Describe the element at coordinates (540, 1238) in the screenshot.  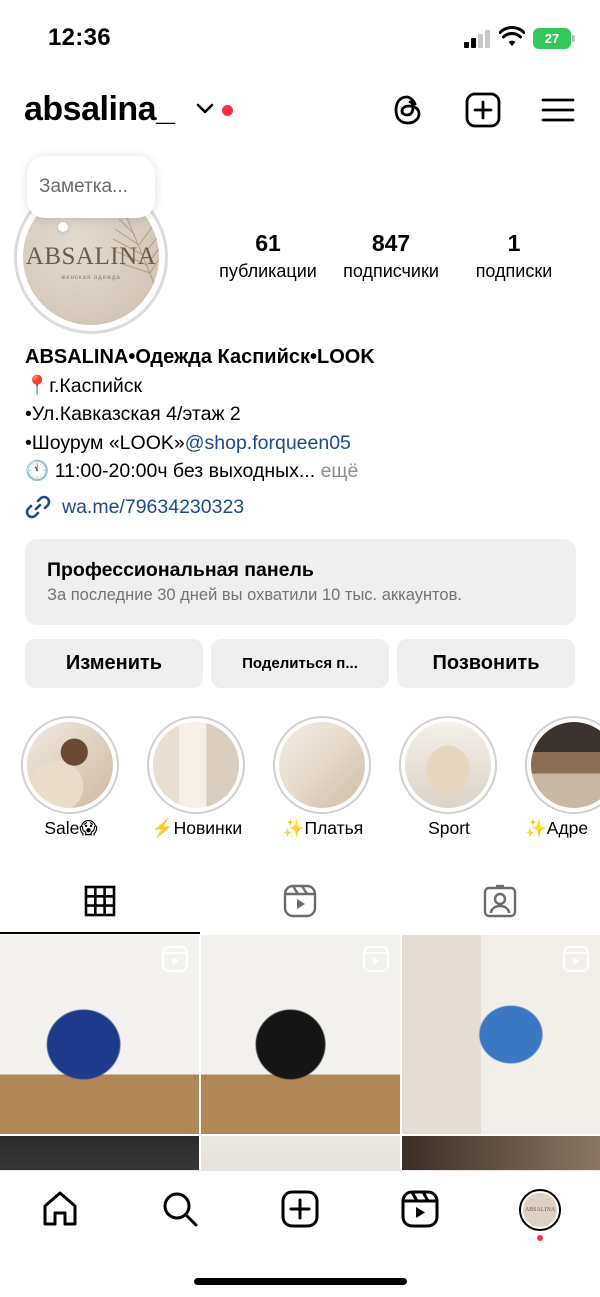
I see `profile-notification-dot` at that location.